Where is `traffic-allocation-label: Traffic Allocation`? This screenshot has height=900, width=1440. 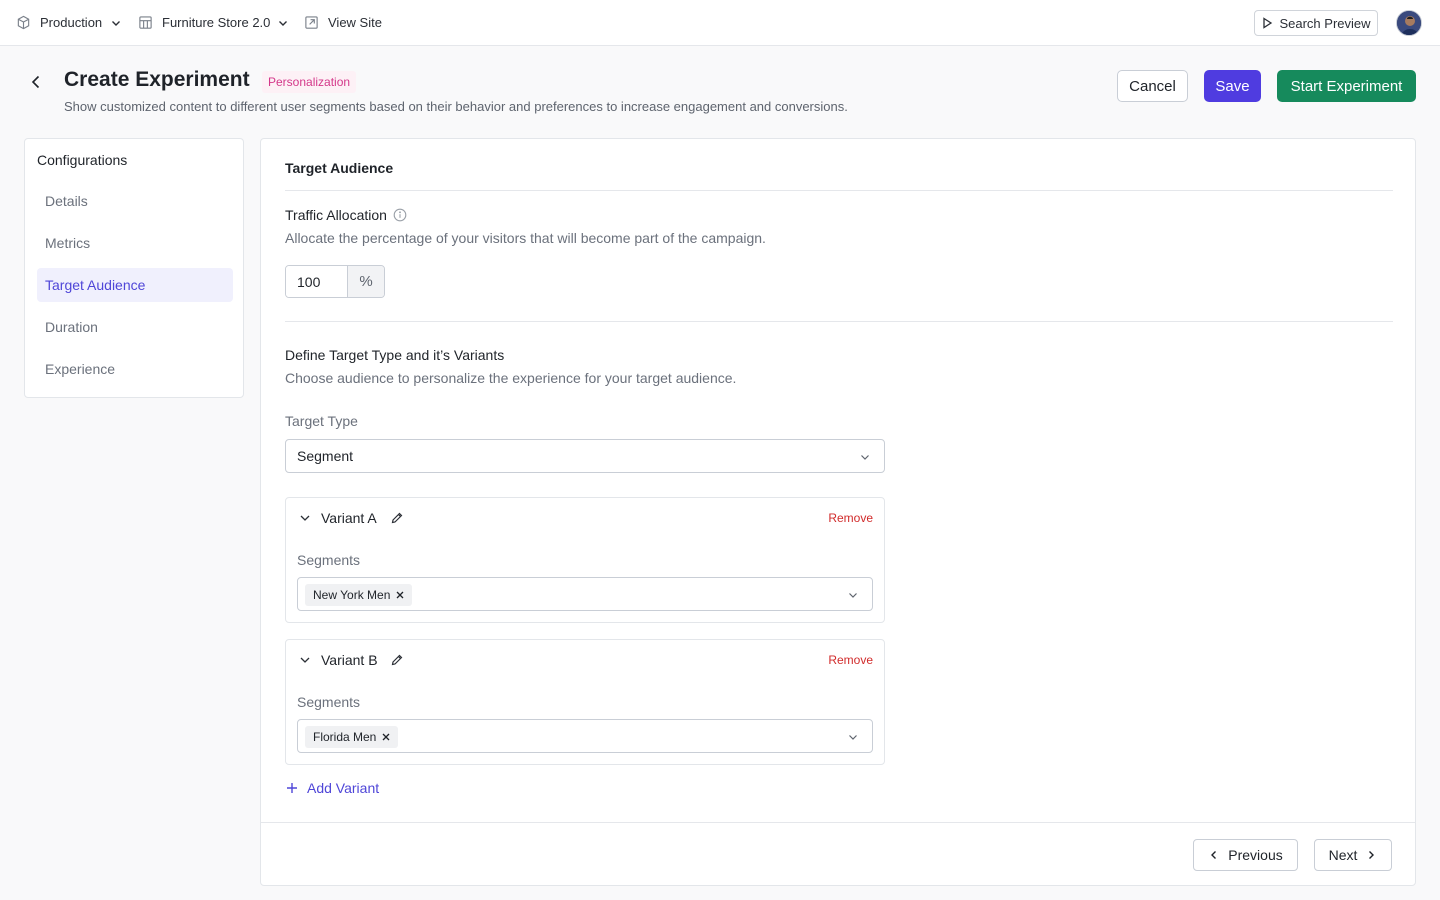
traffic-allocation-label: Traffic Allocation is located at coordinates (336, 215).